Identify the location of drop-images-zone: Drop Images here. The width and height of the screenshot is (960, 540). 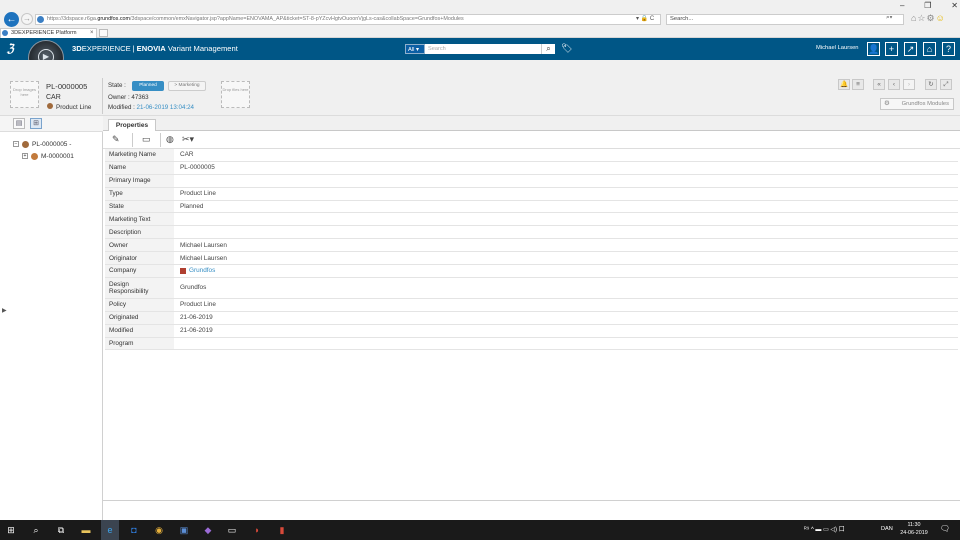
(24, 94).